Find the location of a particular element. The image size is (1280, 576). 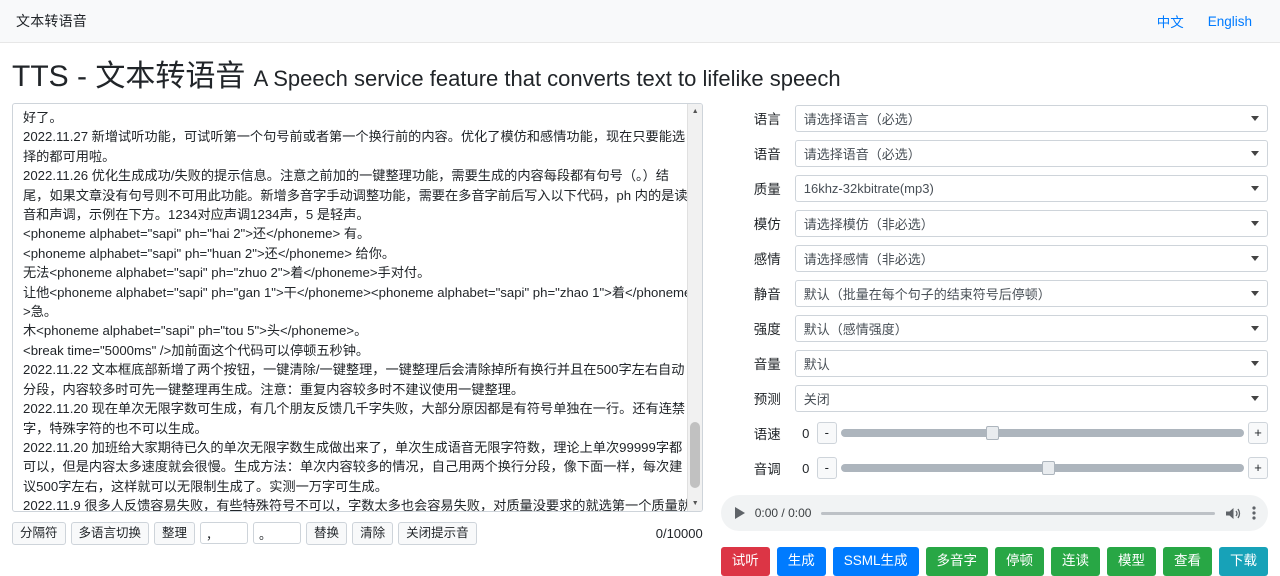

replace-input is located at coordinates (277, 533).